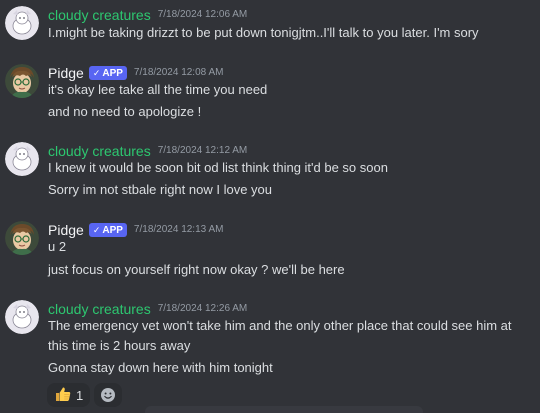 This screenshot has height=413, width=540. Describe the element at coordinates (158, 89) in the screenshot. I see `message-text: it's okay lee take all the time you need` at that location.